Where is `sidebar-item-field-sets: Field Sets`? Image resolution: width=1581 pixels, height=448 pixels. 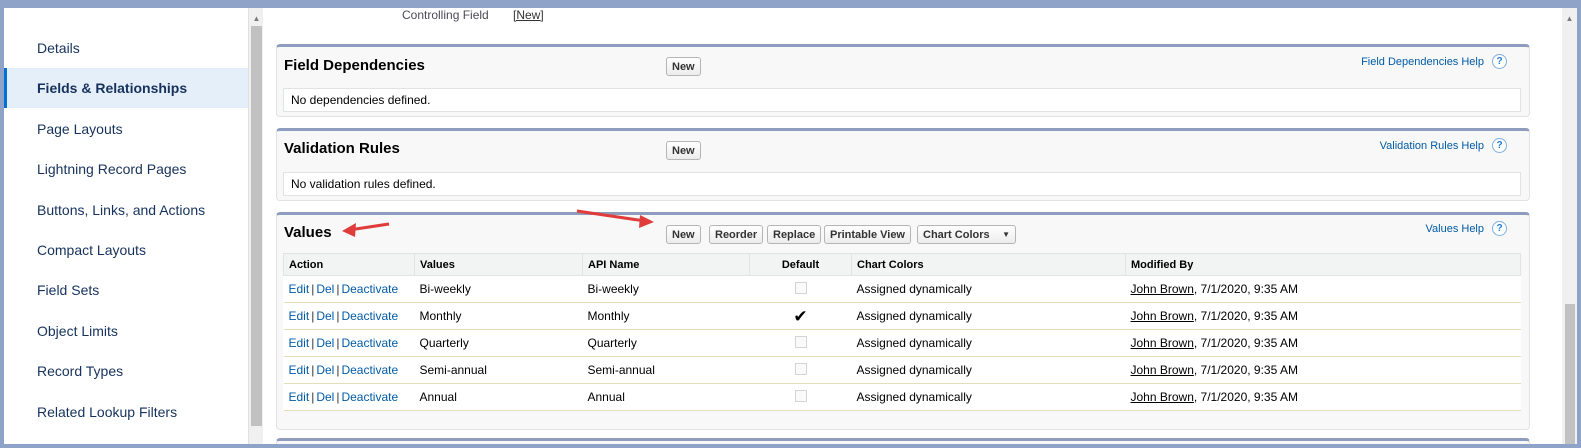
sidebar-item-field-sets: Field Sets is located at coordinates (126, 290).